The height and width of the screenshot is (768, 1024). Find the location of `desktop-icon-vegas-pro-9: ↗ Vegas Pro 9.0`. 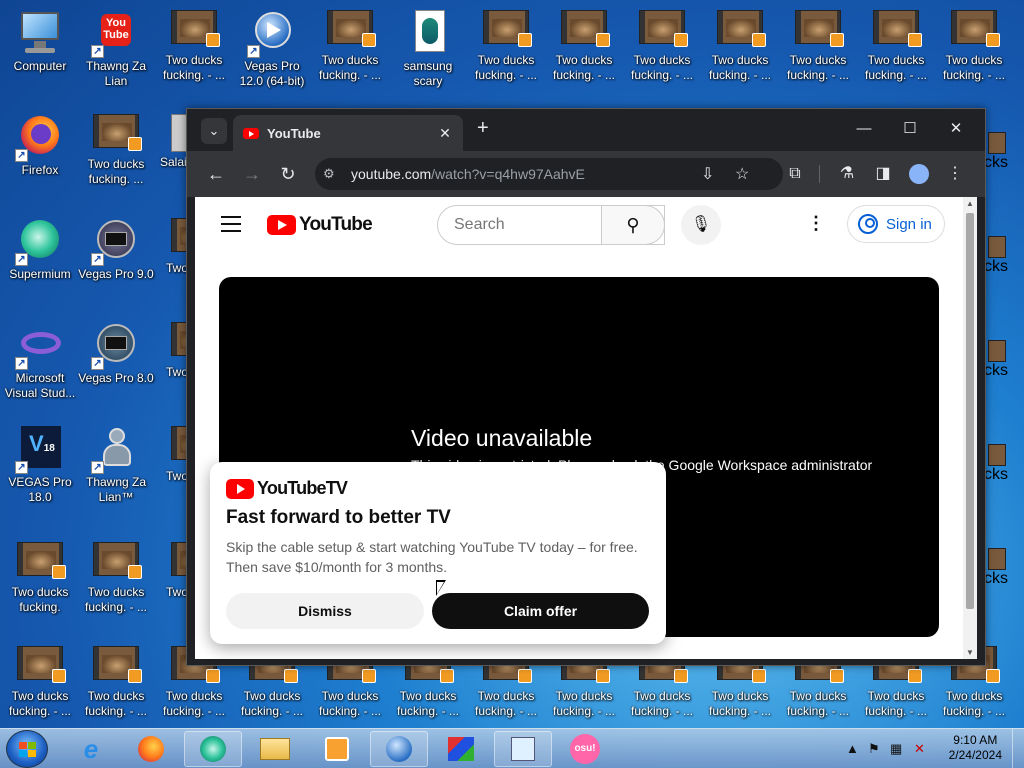

desktop-icon-vegas-pro-9: ↗ Vegas Pro 9.0 is located at coordinates (116, 262).